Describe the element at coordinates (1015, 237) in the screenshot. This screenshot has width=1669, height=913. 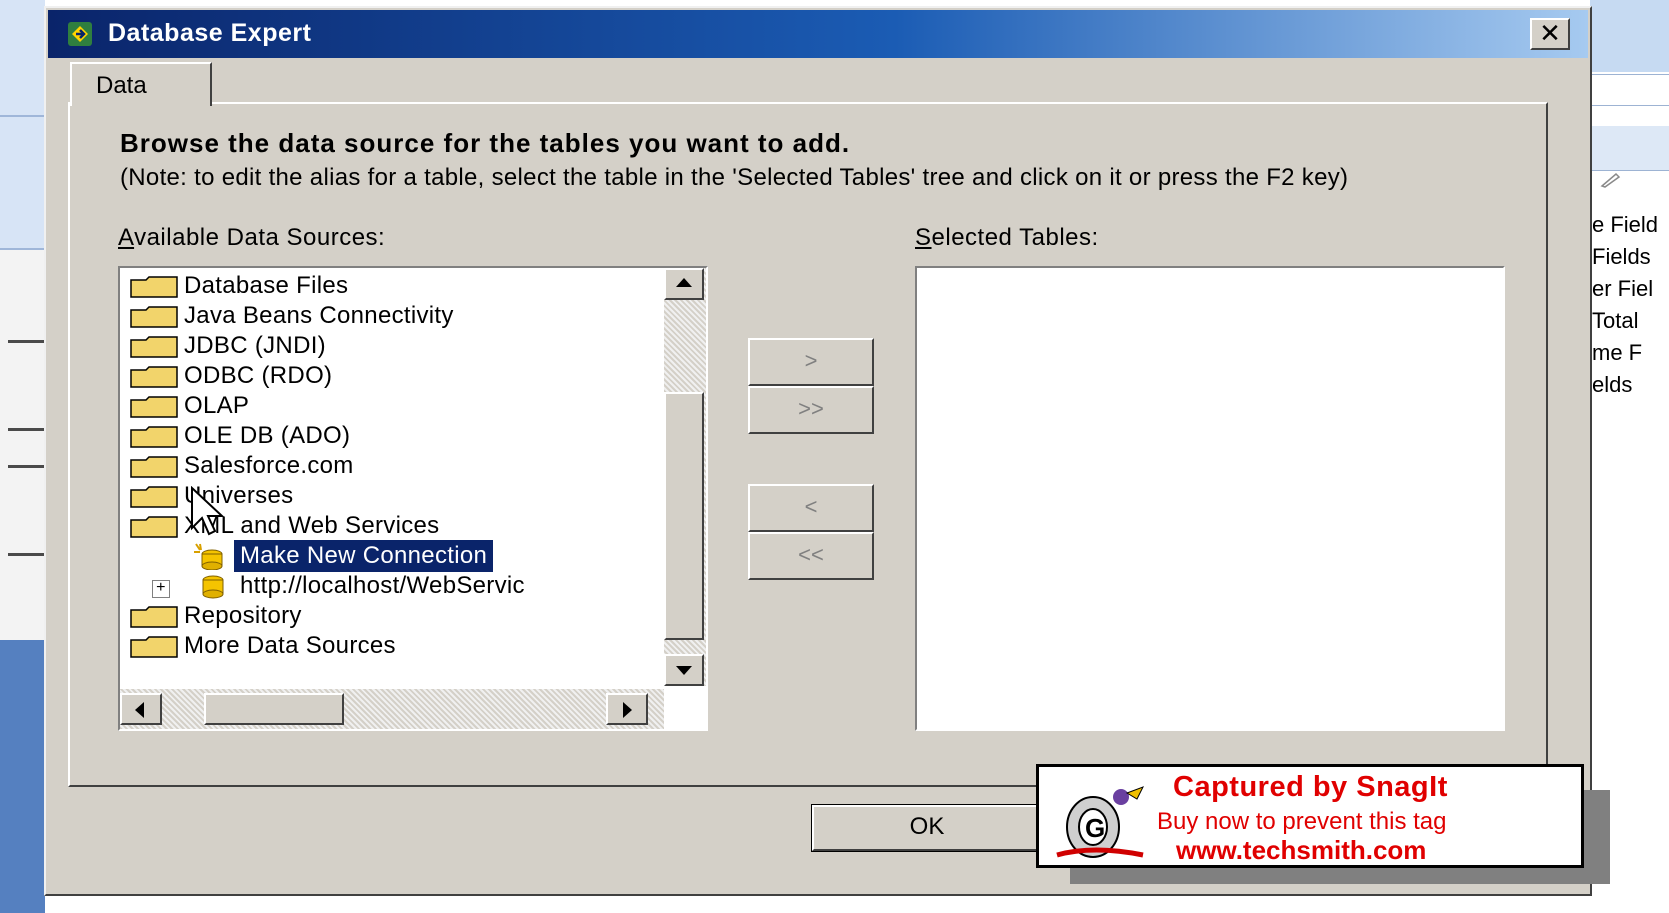
I see `label-text: elected Tables:` at that location.